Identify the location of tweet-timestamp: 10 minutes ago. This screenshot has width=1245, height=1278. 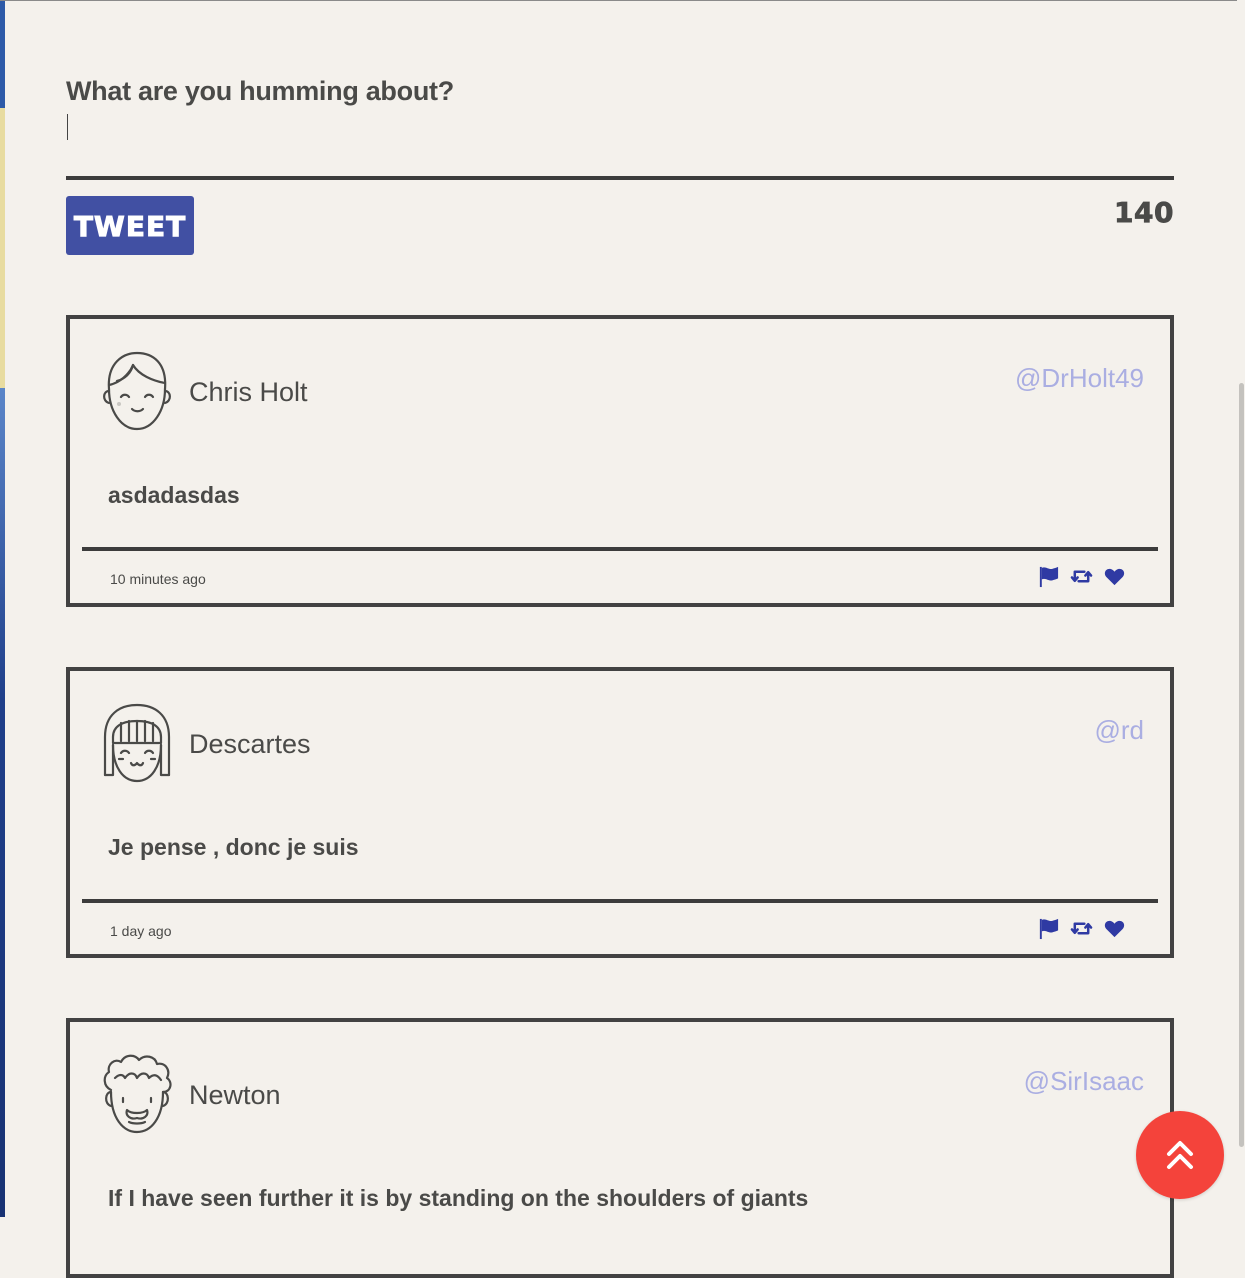
(158, 579).